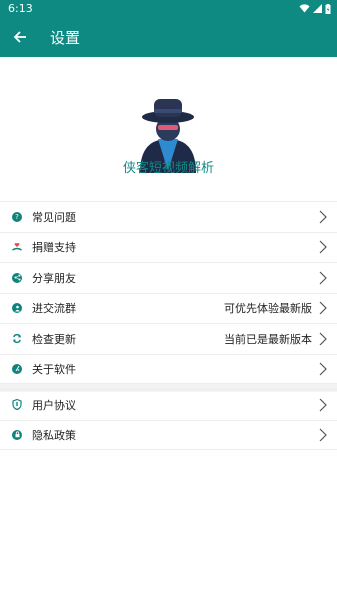  I want to click on group-icon, so click(17, 308).